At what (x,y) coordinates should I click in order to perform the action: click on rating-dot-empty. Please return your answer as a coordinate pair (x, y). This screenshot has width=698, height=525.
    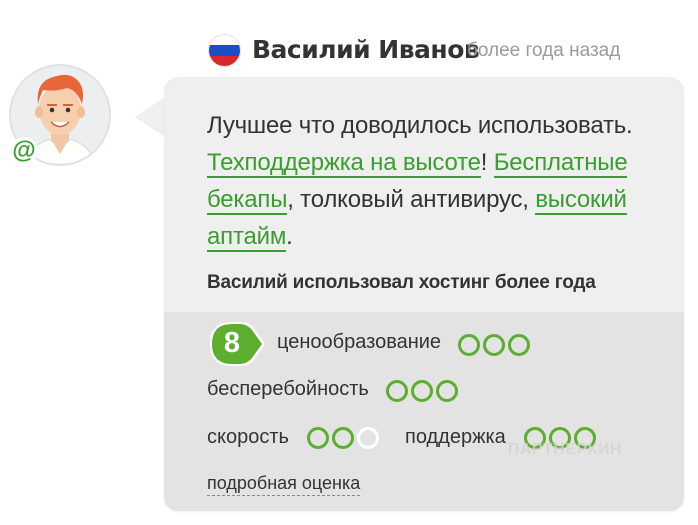
    Looking at the image, I should click on (368, 438).